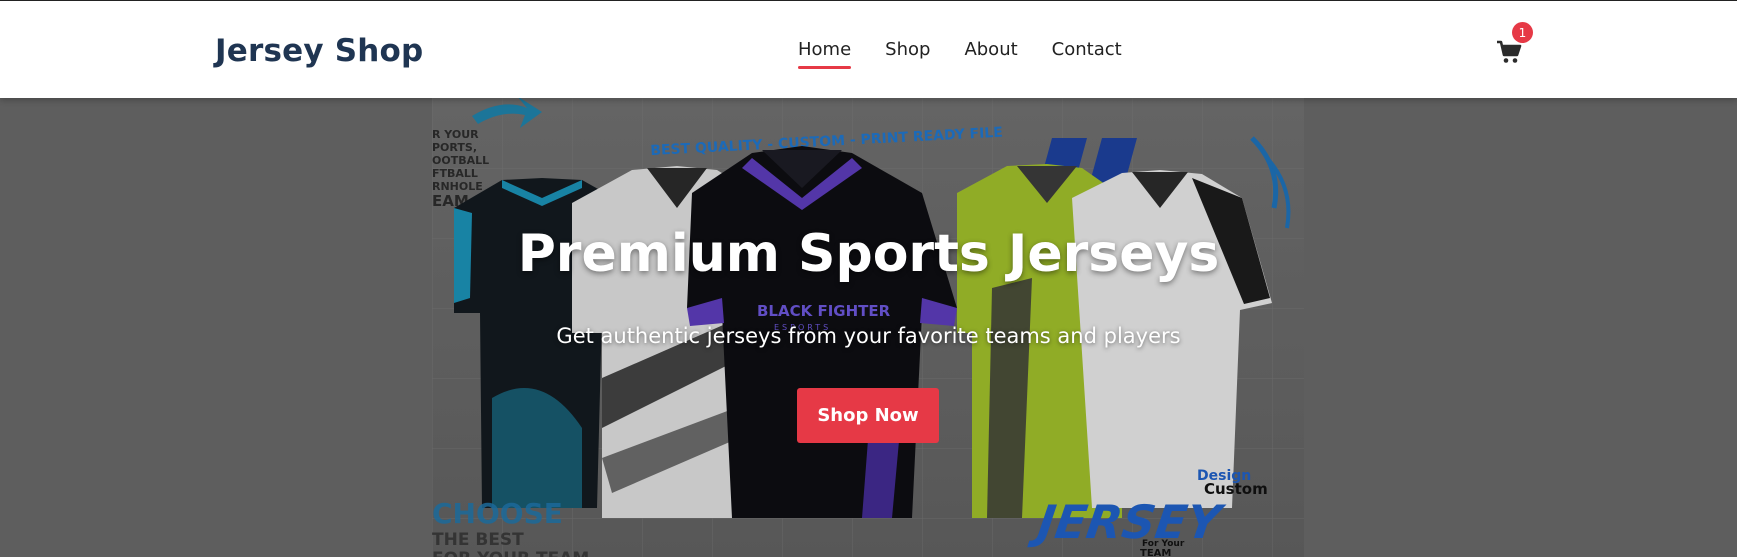  I want to click on nav-link-home: Home, so click(825, 54).